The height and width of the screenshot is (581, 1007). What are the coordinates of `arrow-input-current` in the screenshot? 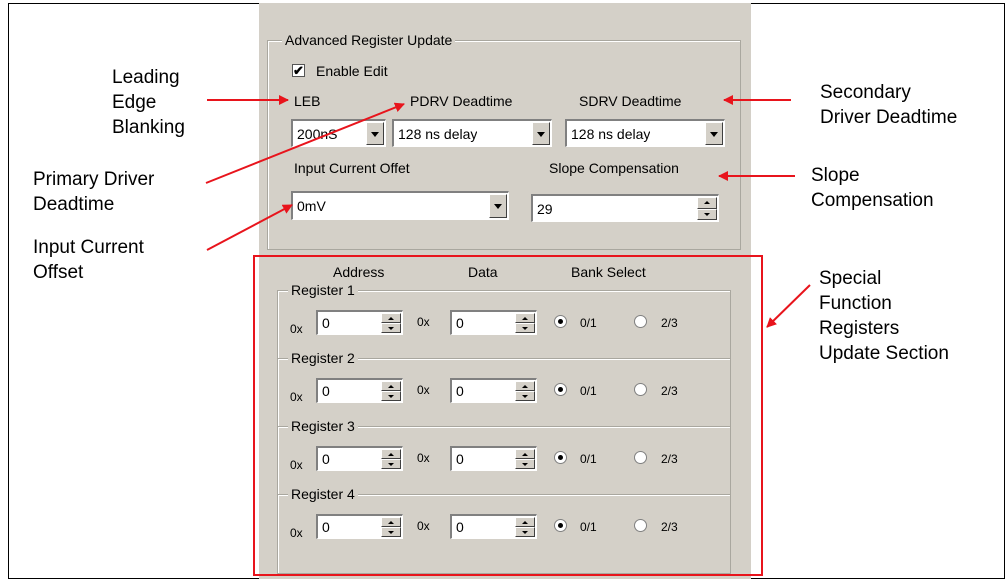 It's located at (249, 227).